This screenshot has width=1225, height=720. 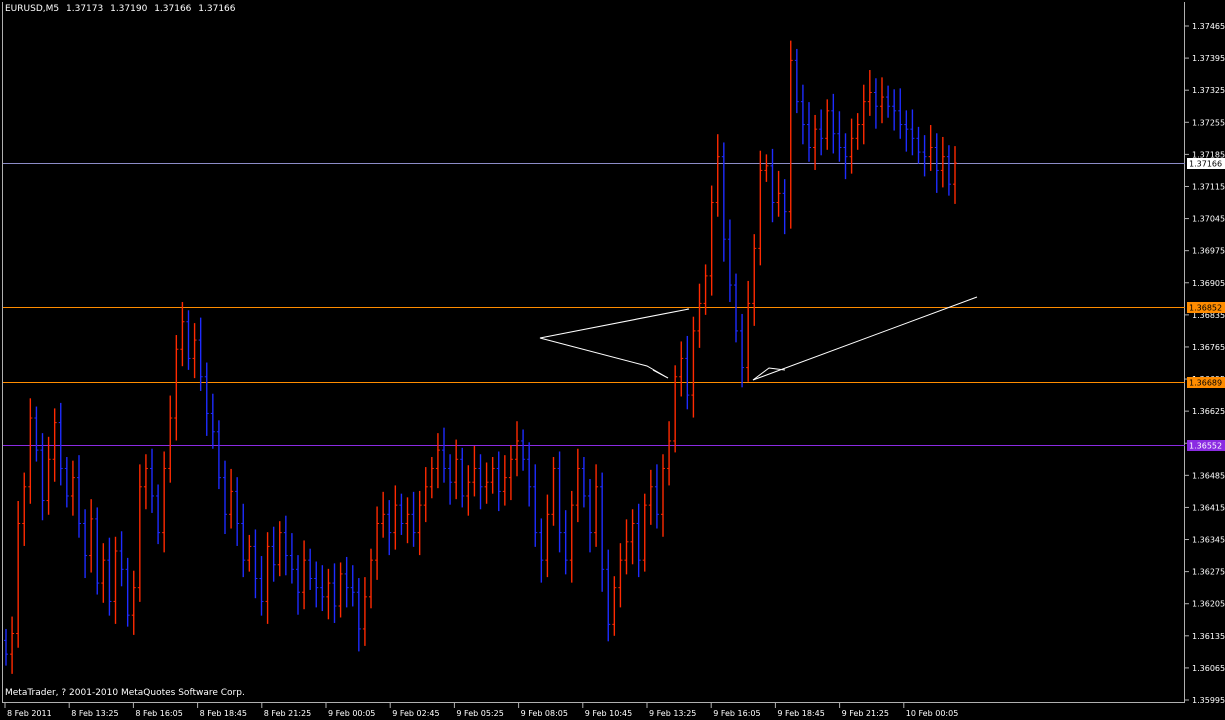 What do you see at coordinates (1205, 308) in the screenshot?
I see `price-tag-label-resistance: 1.36852` at bounding box center [1205, 308].